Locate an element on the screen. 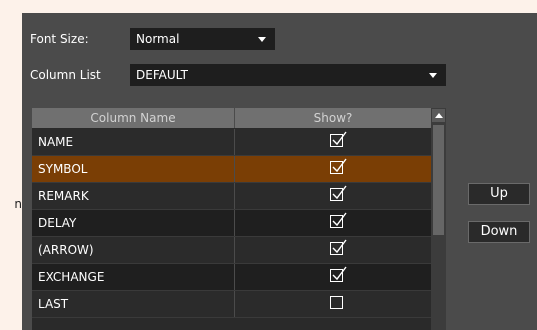 Image resolution: width=537 pixels, height=330 pixels. vertical-scrollbar is located at coordinates (438, 219).